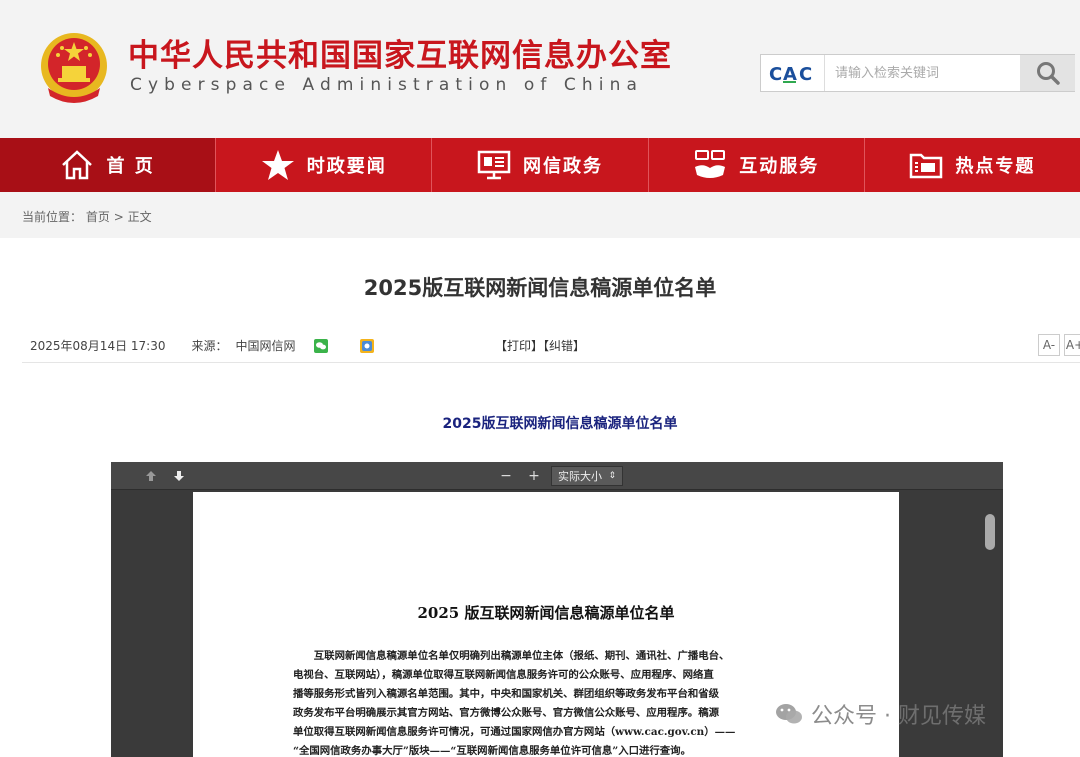 The height and width of the screenshot is (757, 1080). I want to click on arrow-up-icon, so click(151, 476).